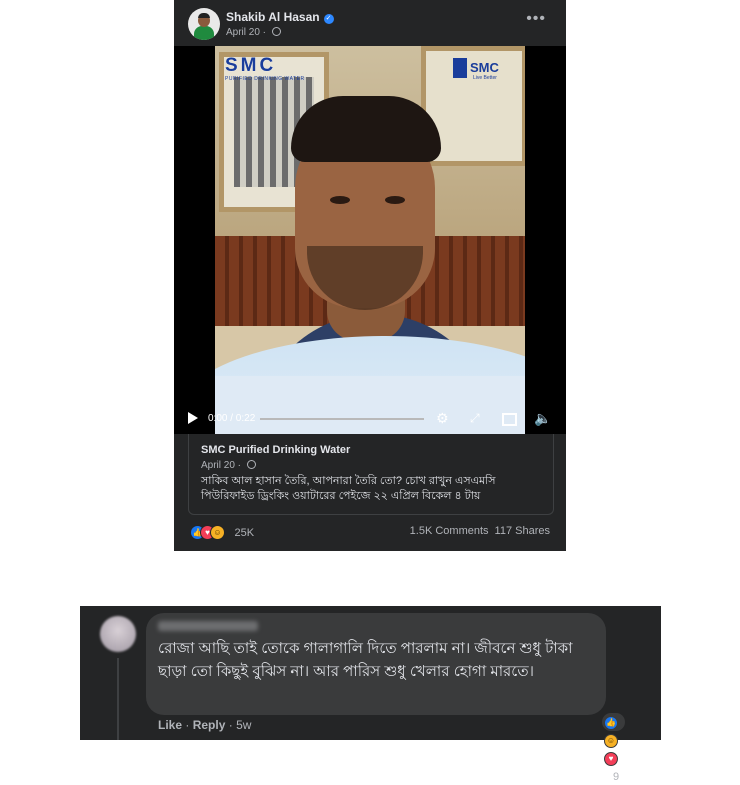 This screenshot has width=740, height=785. What do you see at coordinates (232, 418) in the screenshot?
I see `video-time: 0:00 / 0:22` at bounding box center [232, 418].